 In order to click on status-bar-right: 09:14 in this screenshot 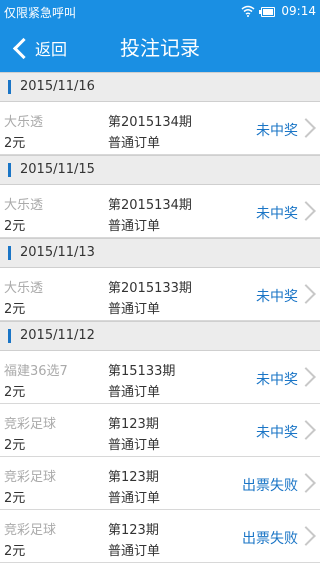, I will do `click(278, 11)`.